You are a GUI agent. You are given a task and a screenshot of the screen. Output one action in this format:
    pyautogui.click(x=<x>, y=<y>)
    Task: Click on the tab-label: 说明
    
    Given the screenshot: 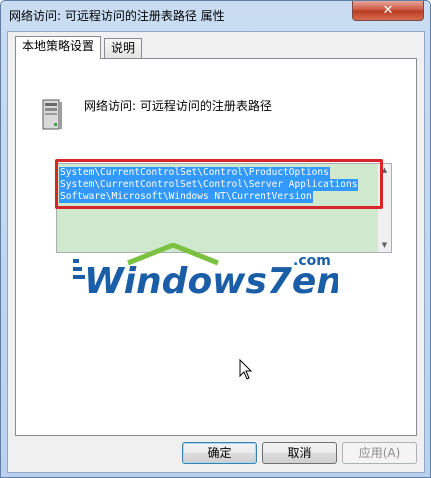 What is the action you would take?
    pyautogui.click(x=123, y=48)
    